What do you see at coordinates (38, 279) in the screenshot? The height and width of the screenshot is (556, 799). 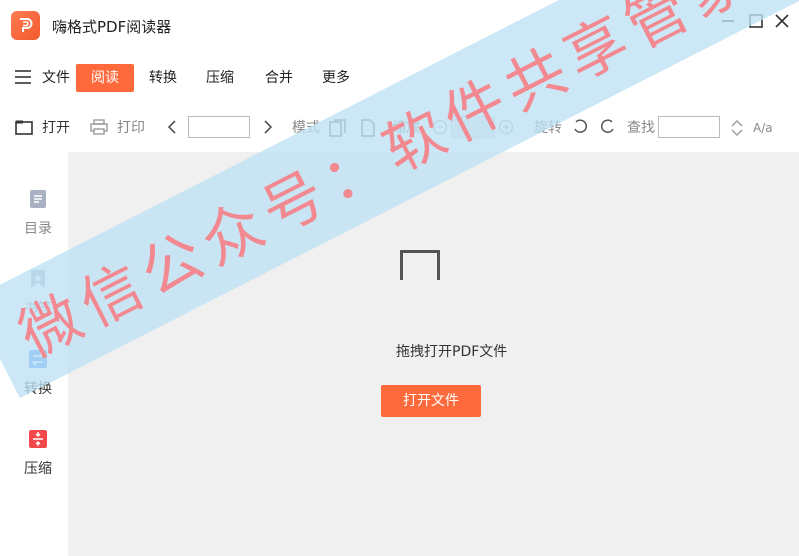 I see `bookmark-icon` at bounding box center [38, 279].